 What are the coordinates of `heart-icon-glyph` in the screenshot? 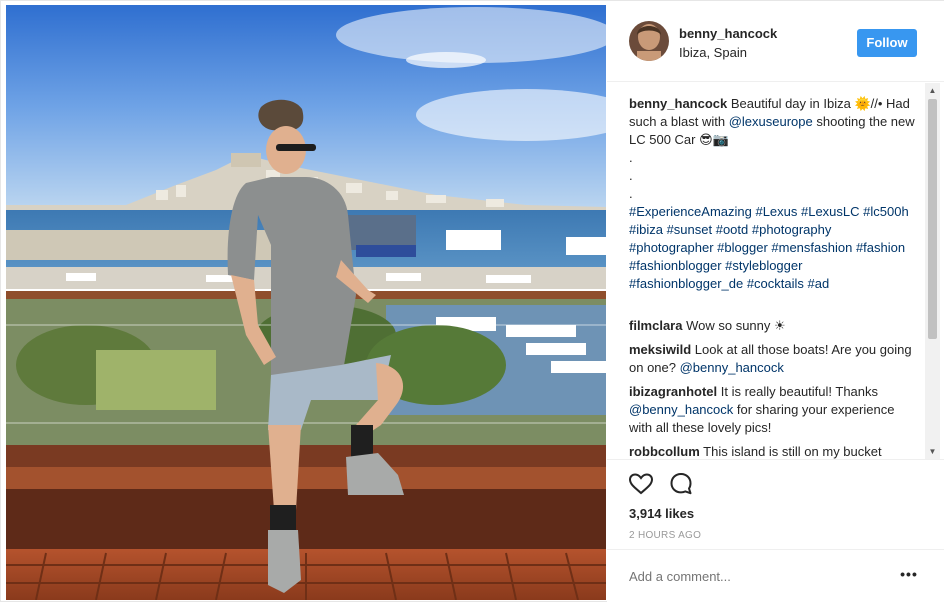 It's located at (641, 484).